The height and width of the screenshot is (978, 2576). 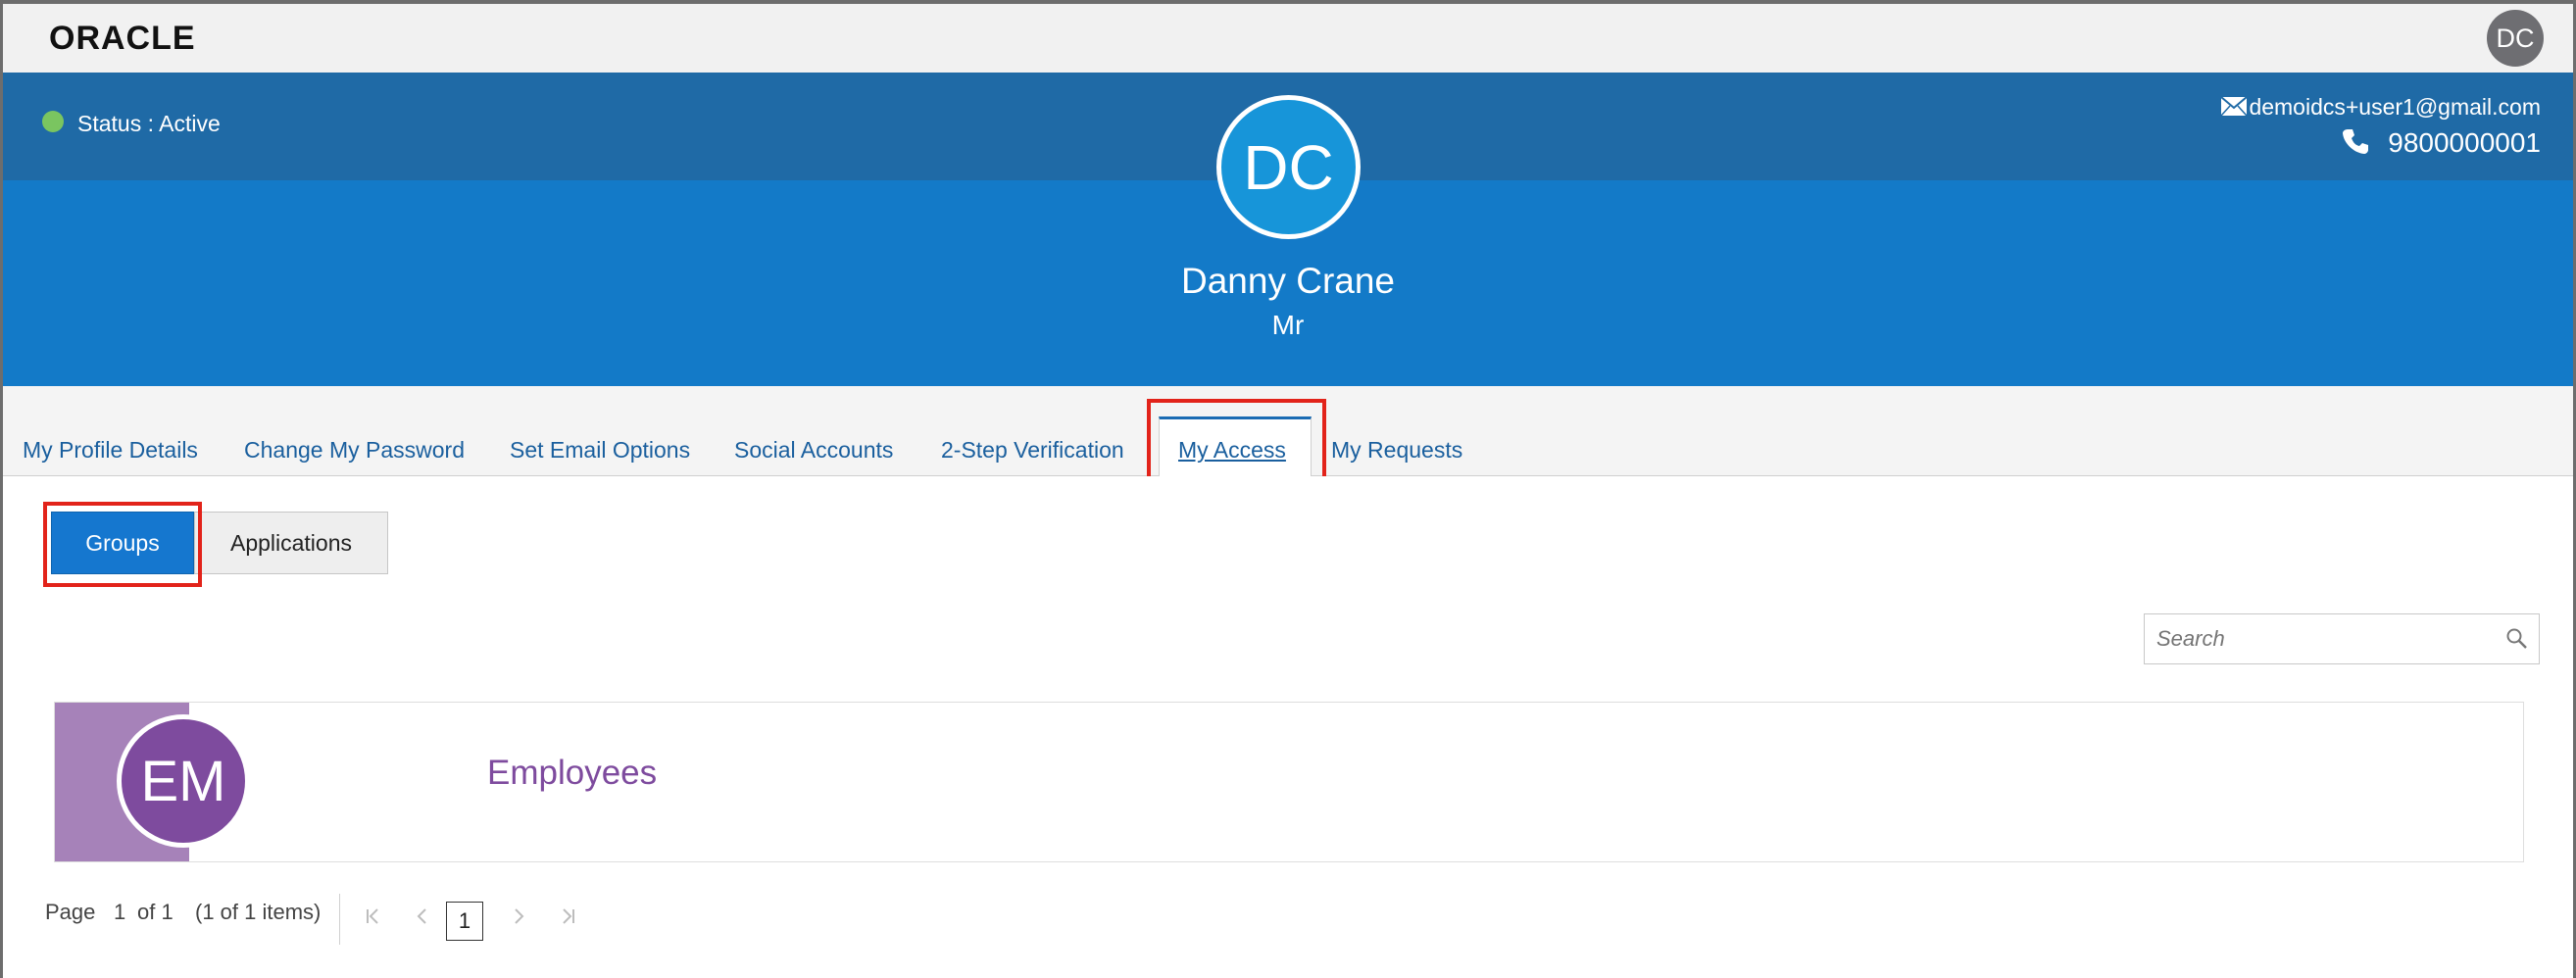 What do you see at coordinates (110, 450) in the screenshot?
I see `tab-my-profile-details: My Profile Details` at bounding box center [110, 450].